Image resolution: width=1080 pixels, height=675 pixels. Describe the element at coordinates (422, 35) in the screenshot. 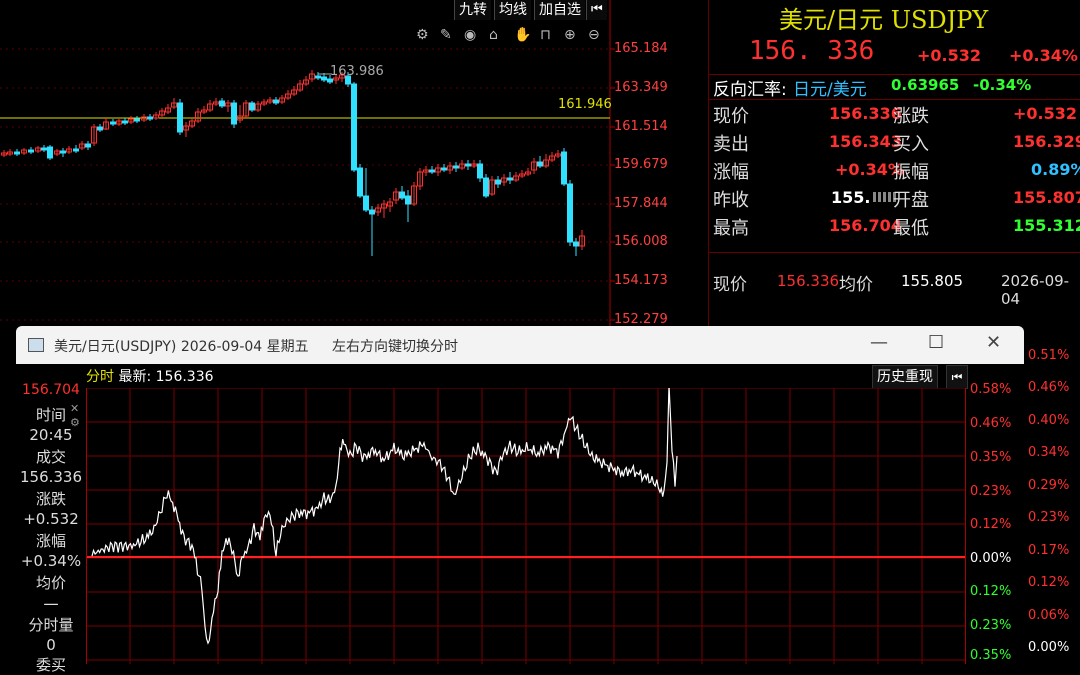

I see `gear-icon: ⚙` at that location.